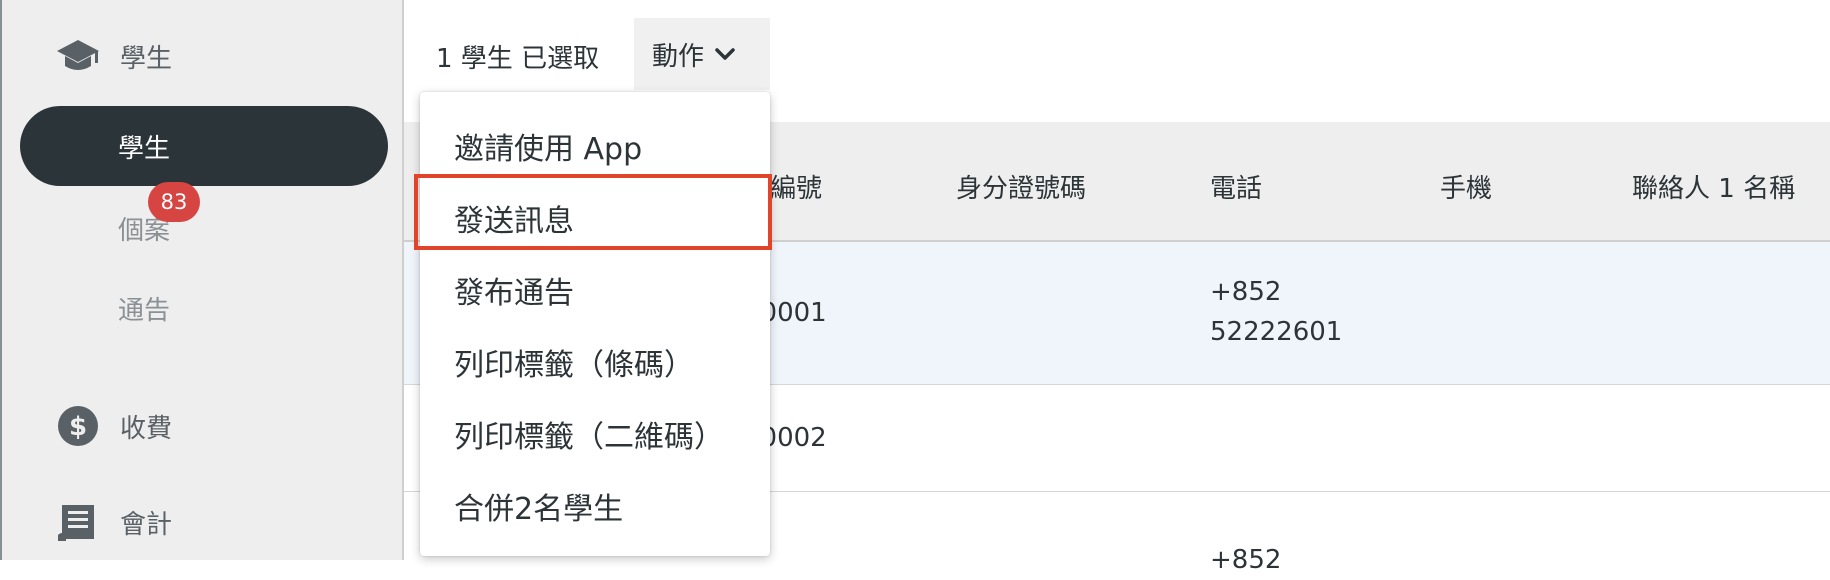  Describe the element at coordinates (78, 522) in the screenshot. I see `receipt-icon` at that location.